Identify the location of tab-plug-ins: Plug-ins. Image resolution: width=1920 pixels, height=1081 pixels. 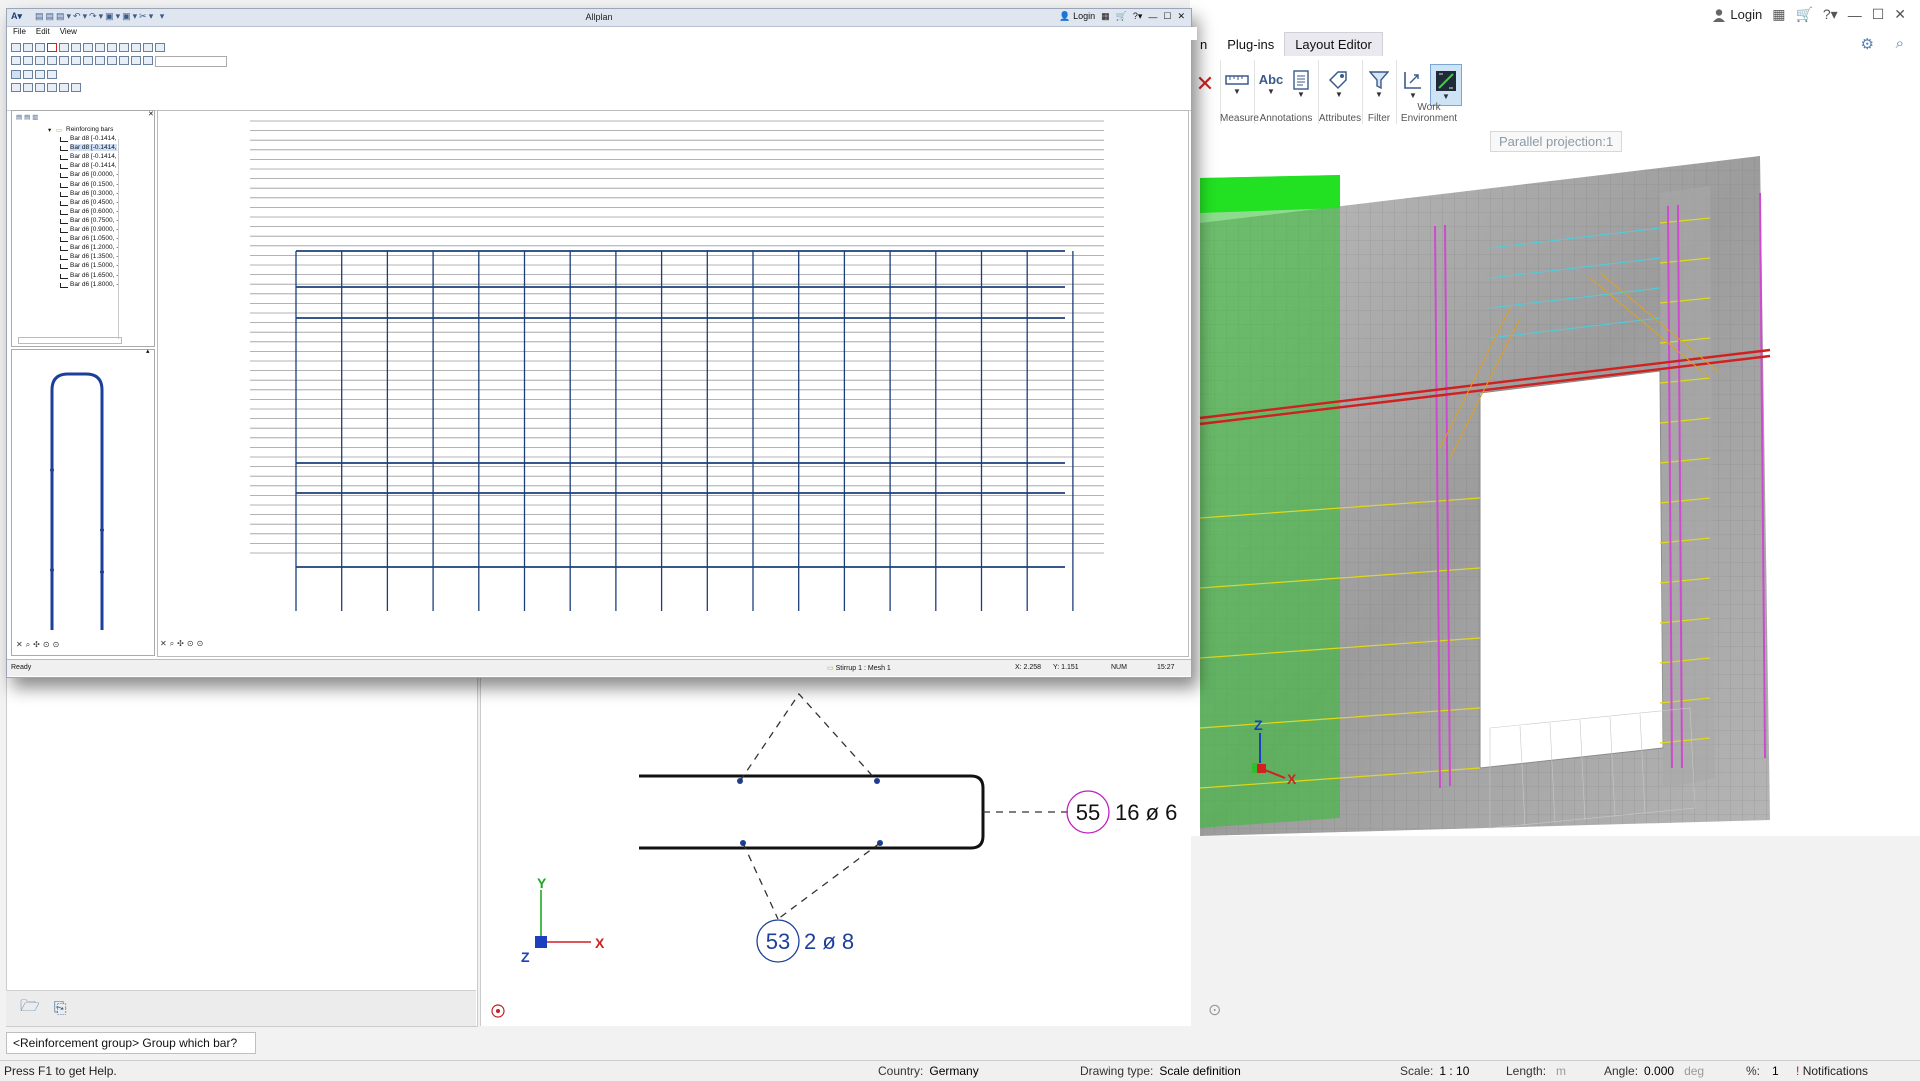
(1250, 44).